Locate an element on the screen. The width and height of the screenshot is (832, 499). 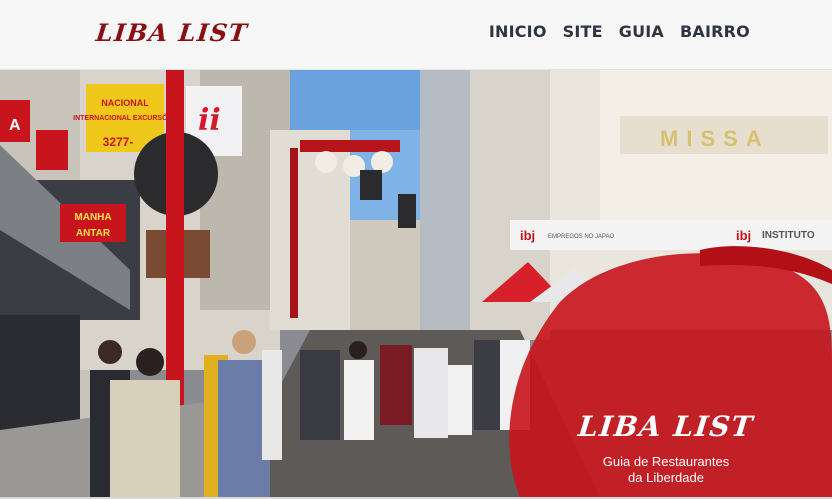
main-nav: INICIO SITE GUIA BAIRRO is located at coordinates (619, 31).